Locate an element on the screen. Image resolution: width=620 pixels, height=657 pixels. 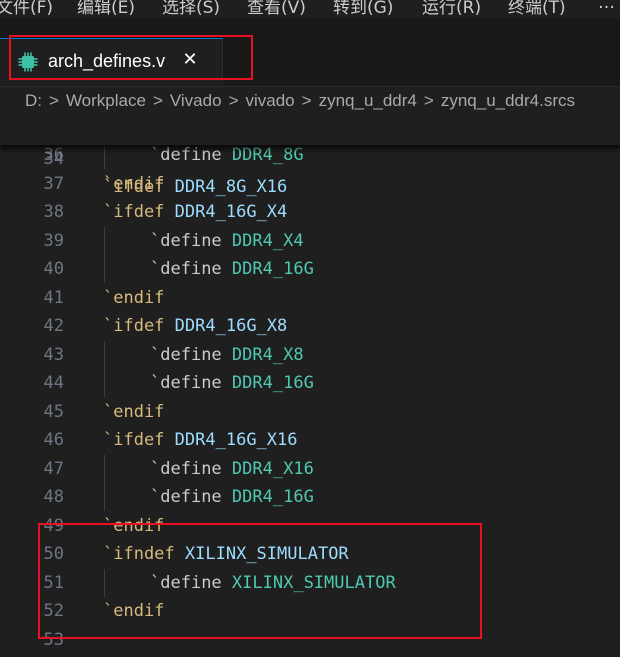
code-line: 47 `define DDR4_X16 is located at coordinates (310, 468).